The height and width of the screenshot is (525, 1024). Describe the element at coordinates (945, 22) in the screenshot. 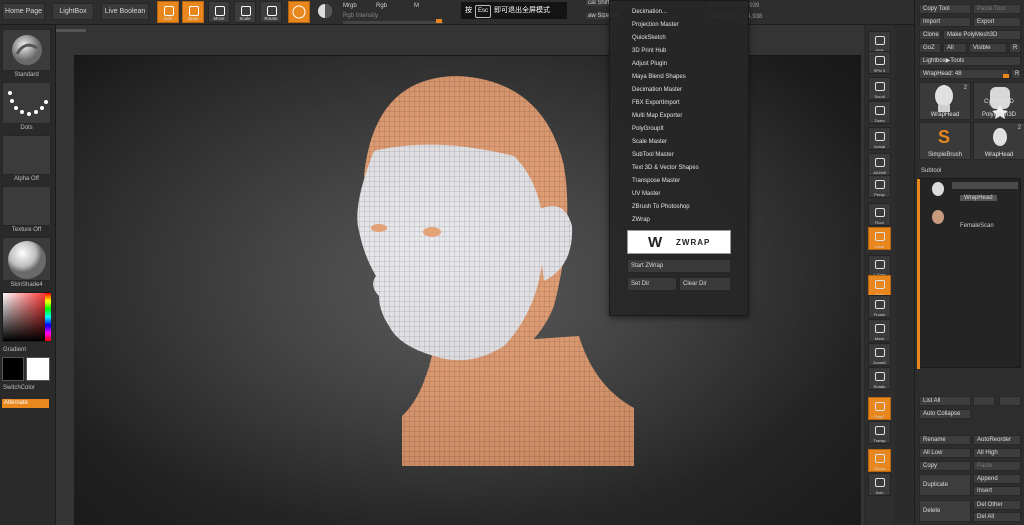

I see `import-button: Import` at that location.